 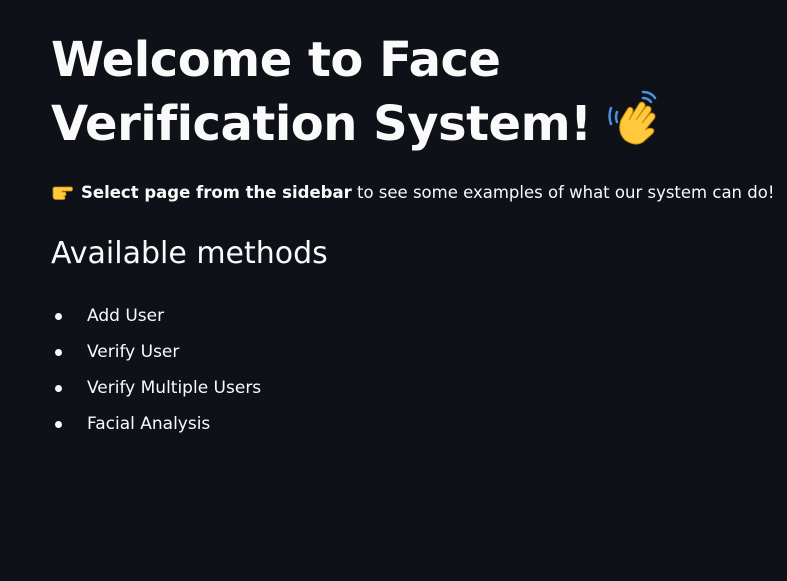 What do you see at coordinates (126, 316) in the screenshot?
I see `method-label: Add User` at bounding box center [126, 316].